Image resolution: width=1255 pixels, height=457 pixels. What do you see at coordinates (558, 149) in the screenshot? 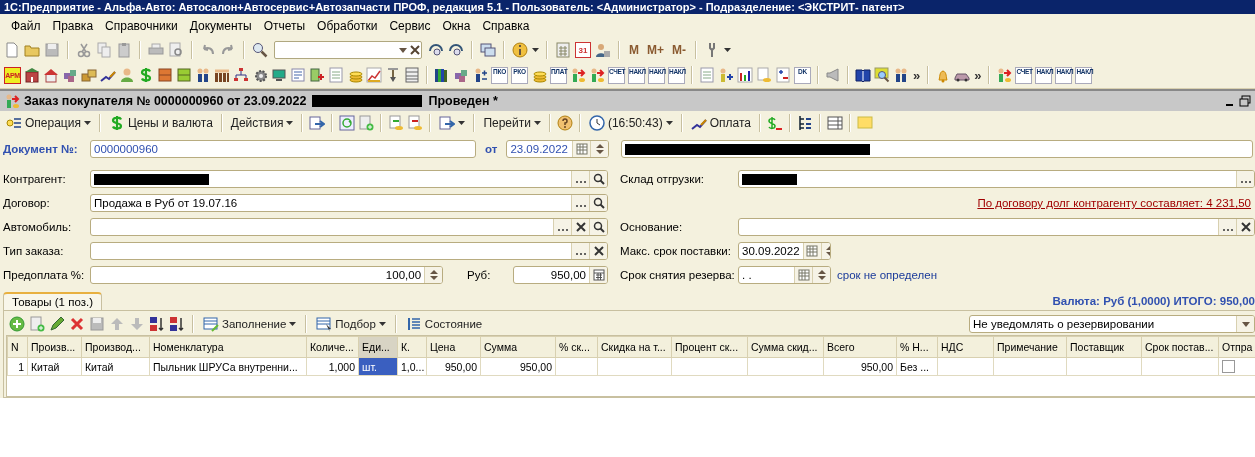
I see `date-field: 23.09.2022` at bounding box center [558, 149].